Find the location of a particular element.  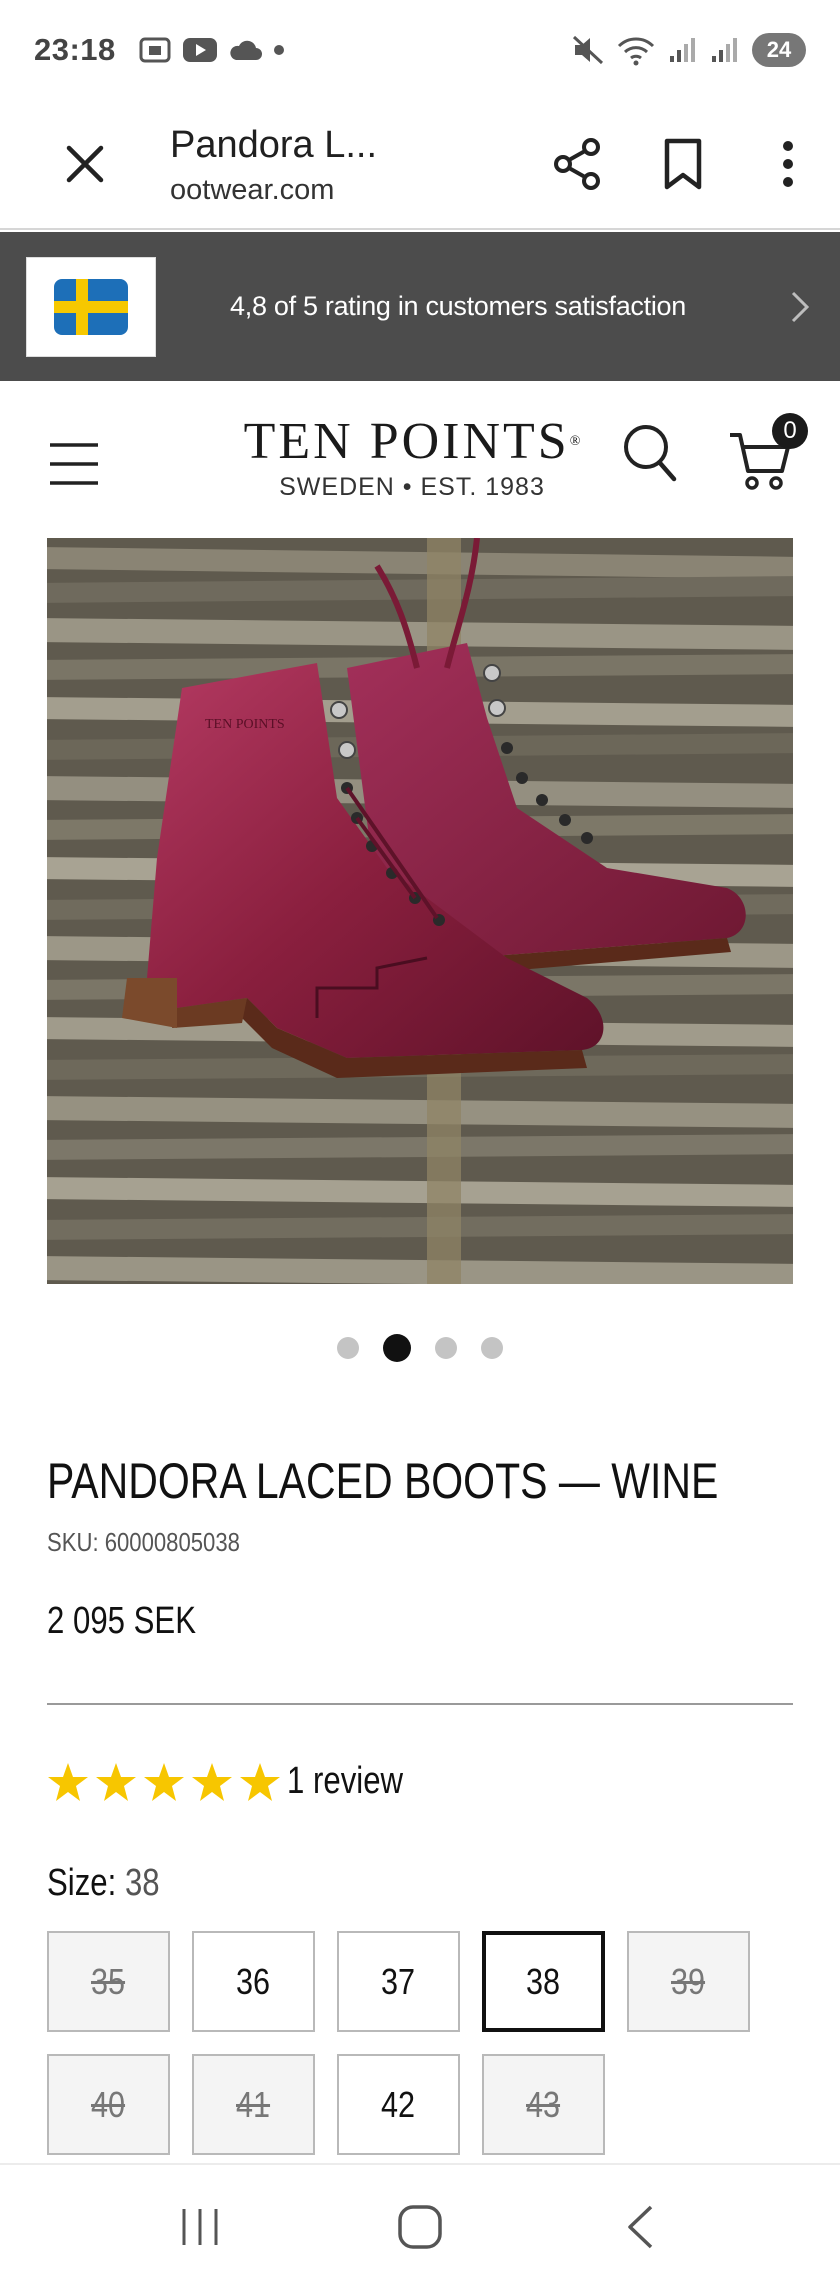

sweden-flag is located at coordinates (91, 306).